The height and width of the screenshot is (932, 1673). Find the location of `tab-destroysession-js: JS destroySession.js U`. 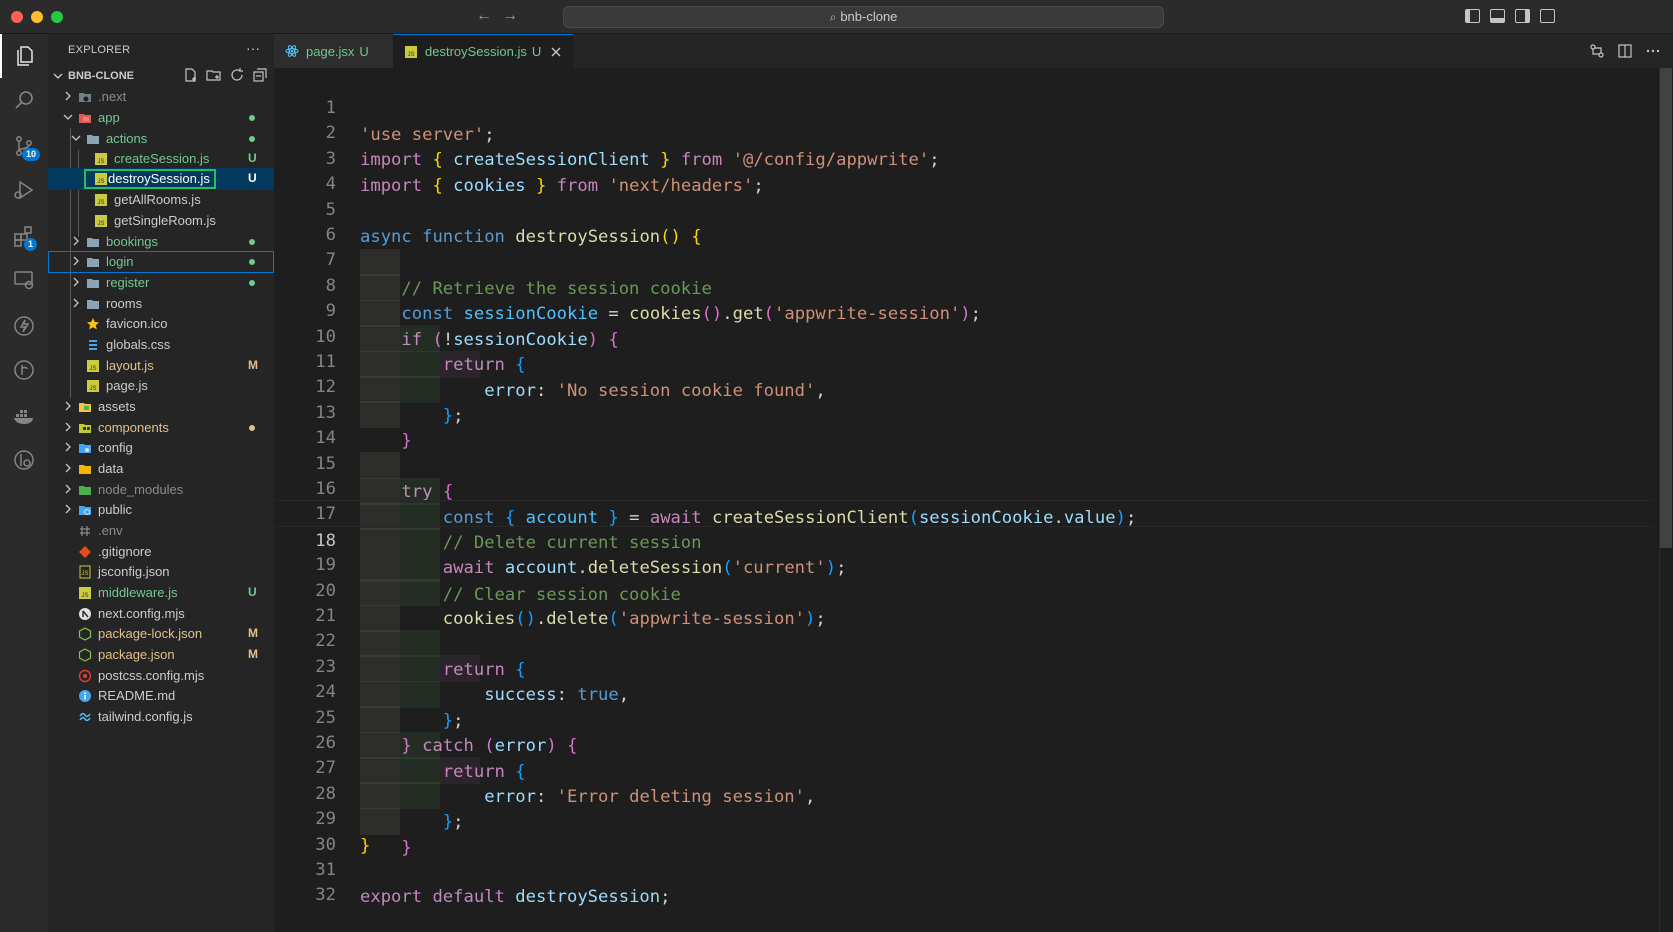

tab-destroysession-js: JS destroySession.js U is located at coordinates (483, 51).